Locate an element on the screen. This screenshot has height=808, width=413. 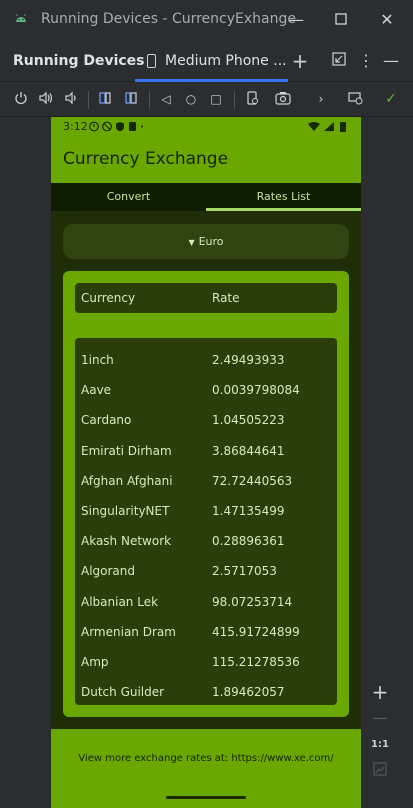
home-icon: ○ is located at coordinates (191, 99).